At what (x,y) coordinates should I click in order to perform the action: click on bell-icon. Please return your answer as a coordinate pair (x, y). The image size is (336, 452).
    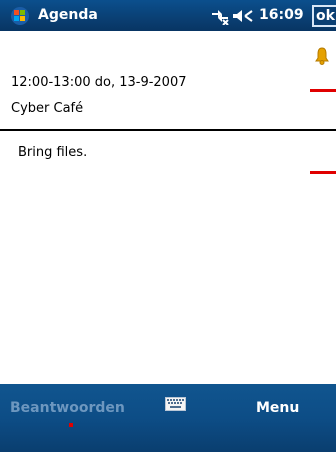
    Looking at the image, I should click on (322, 56).